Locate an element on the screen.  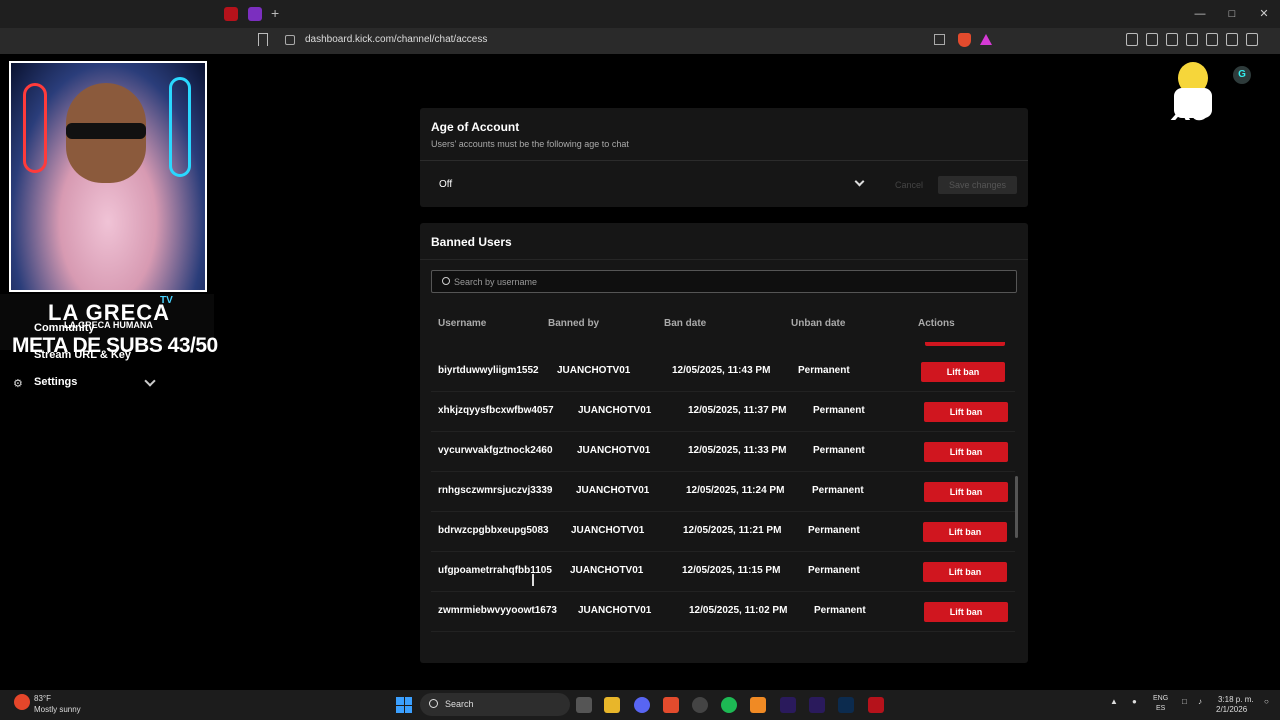
app-icon is located at coordinates (758, 705).